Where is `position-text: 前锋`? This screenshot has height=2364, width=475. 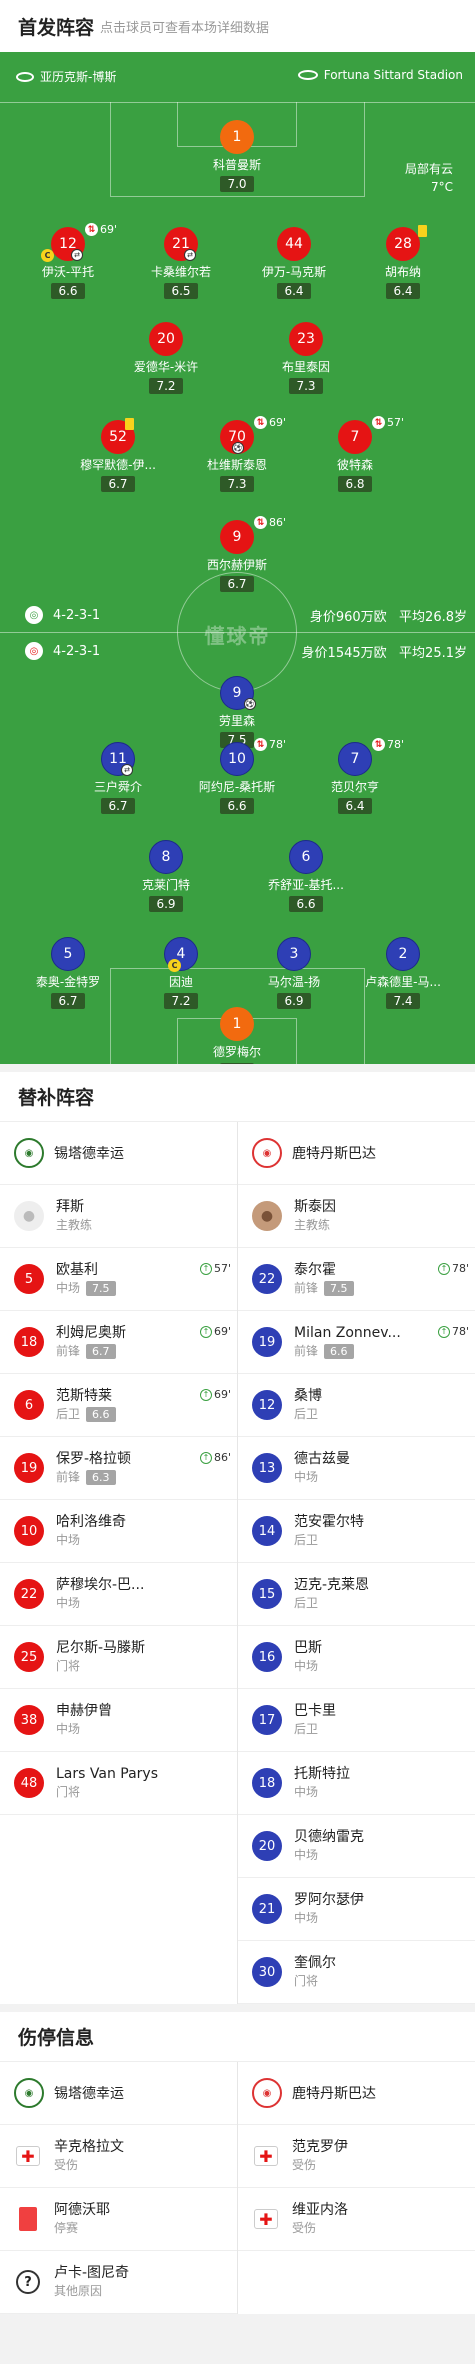 position-text: 前锋 is located at coordinates (306, 1288).